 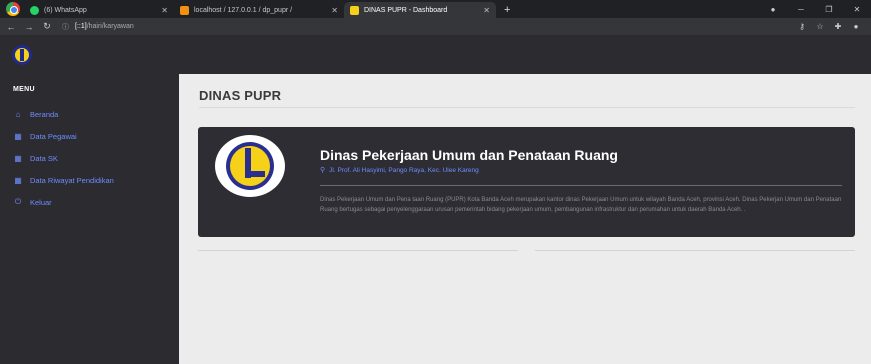 I want to click on section-divider-left, so click(x=358, y=250).